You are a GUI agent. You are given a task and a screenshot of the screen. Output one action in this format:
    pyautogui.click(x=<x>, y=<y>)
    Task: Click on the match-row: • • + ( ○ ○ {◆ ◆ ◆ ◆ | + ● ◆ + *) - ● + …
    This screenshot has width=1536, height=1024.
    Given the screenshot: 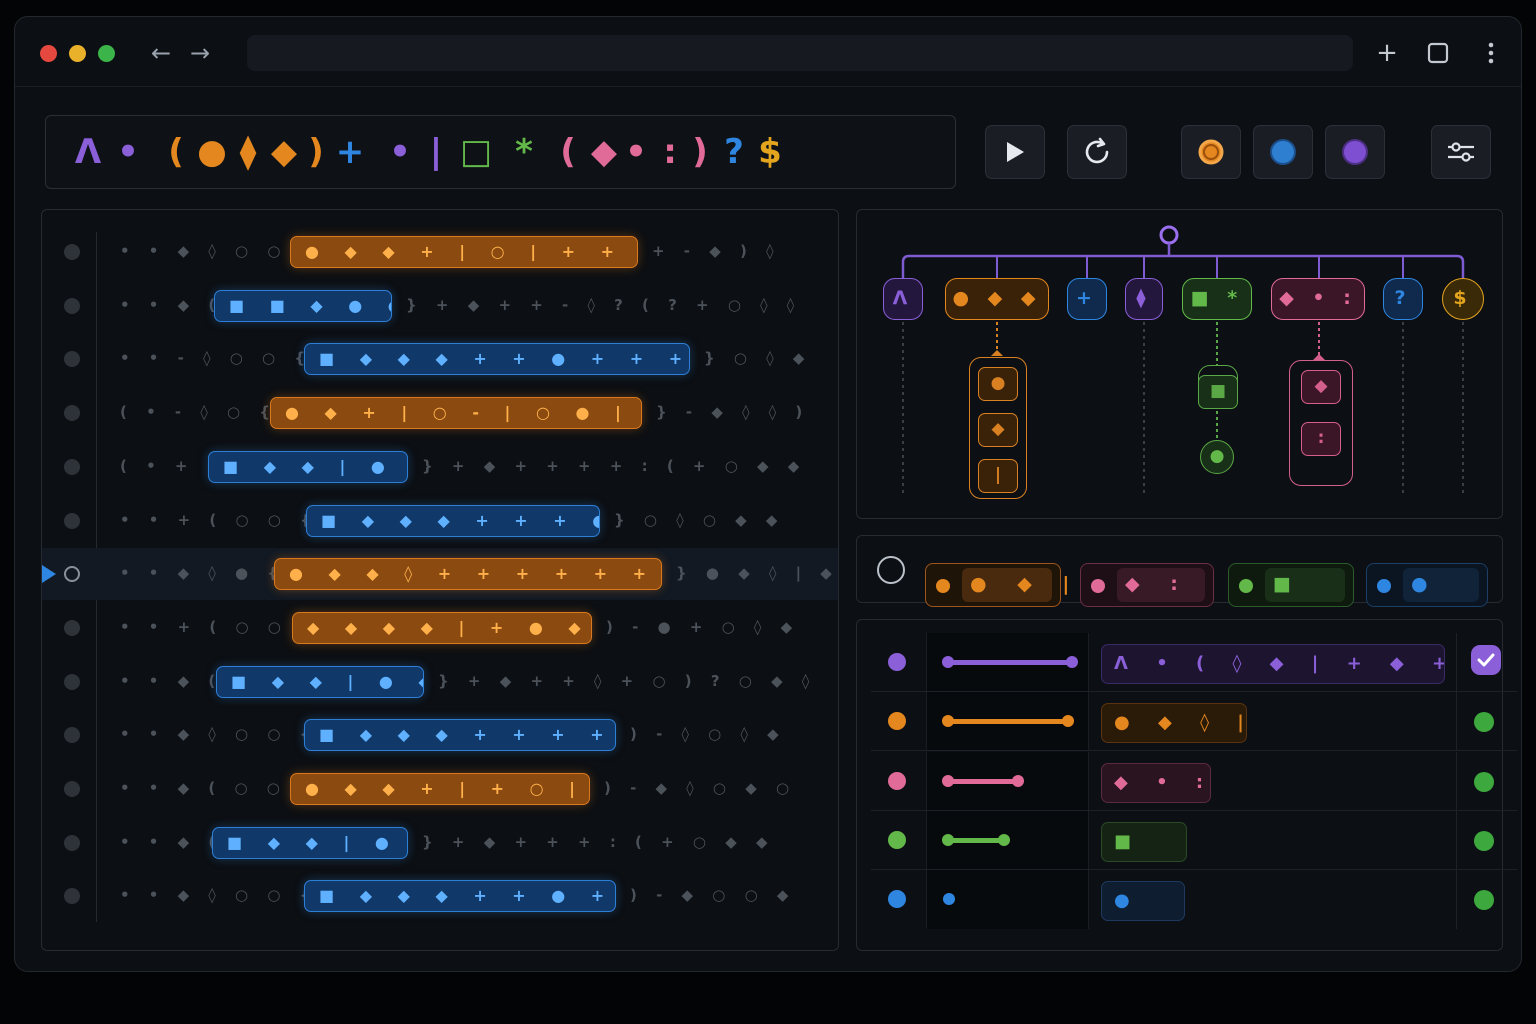 What is the action you would take?
    pyautogui.click(x=440, y=628)
    